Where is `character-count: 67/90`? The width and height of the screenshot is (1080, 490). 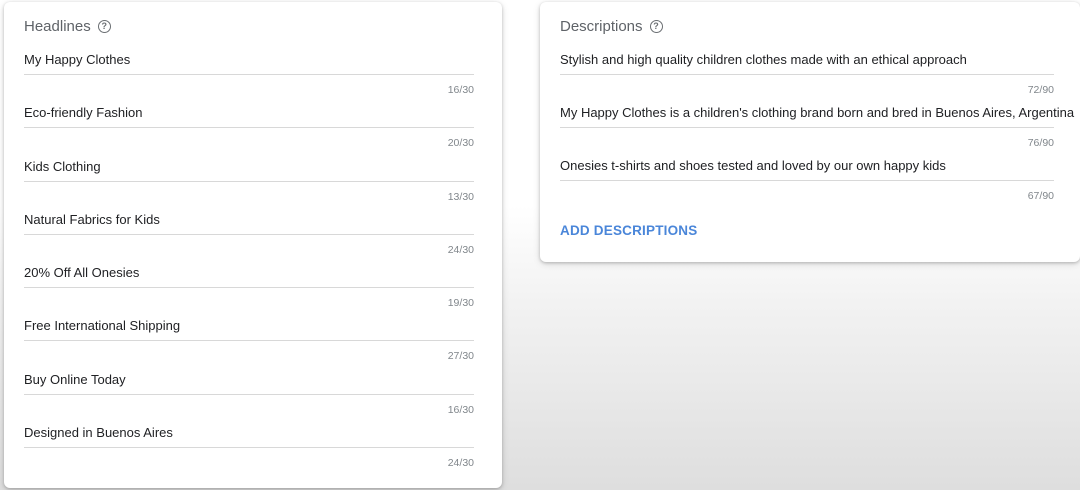 character-count: 67/90 is located at coordinates (1040, 195).